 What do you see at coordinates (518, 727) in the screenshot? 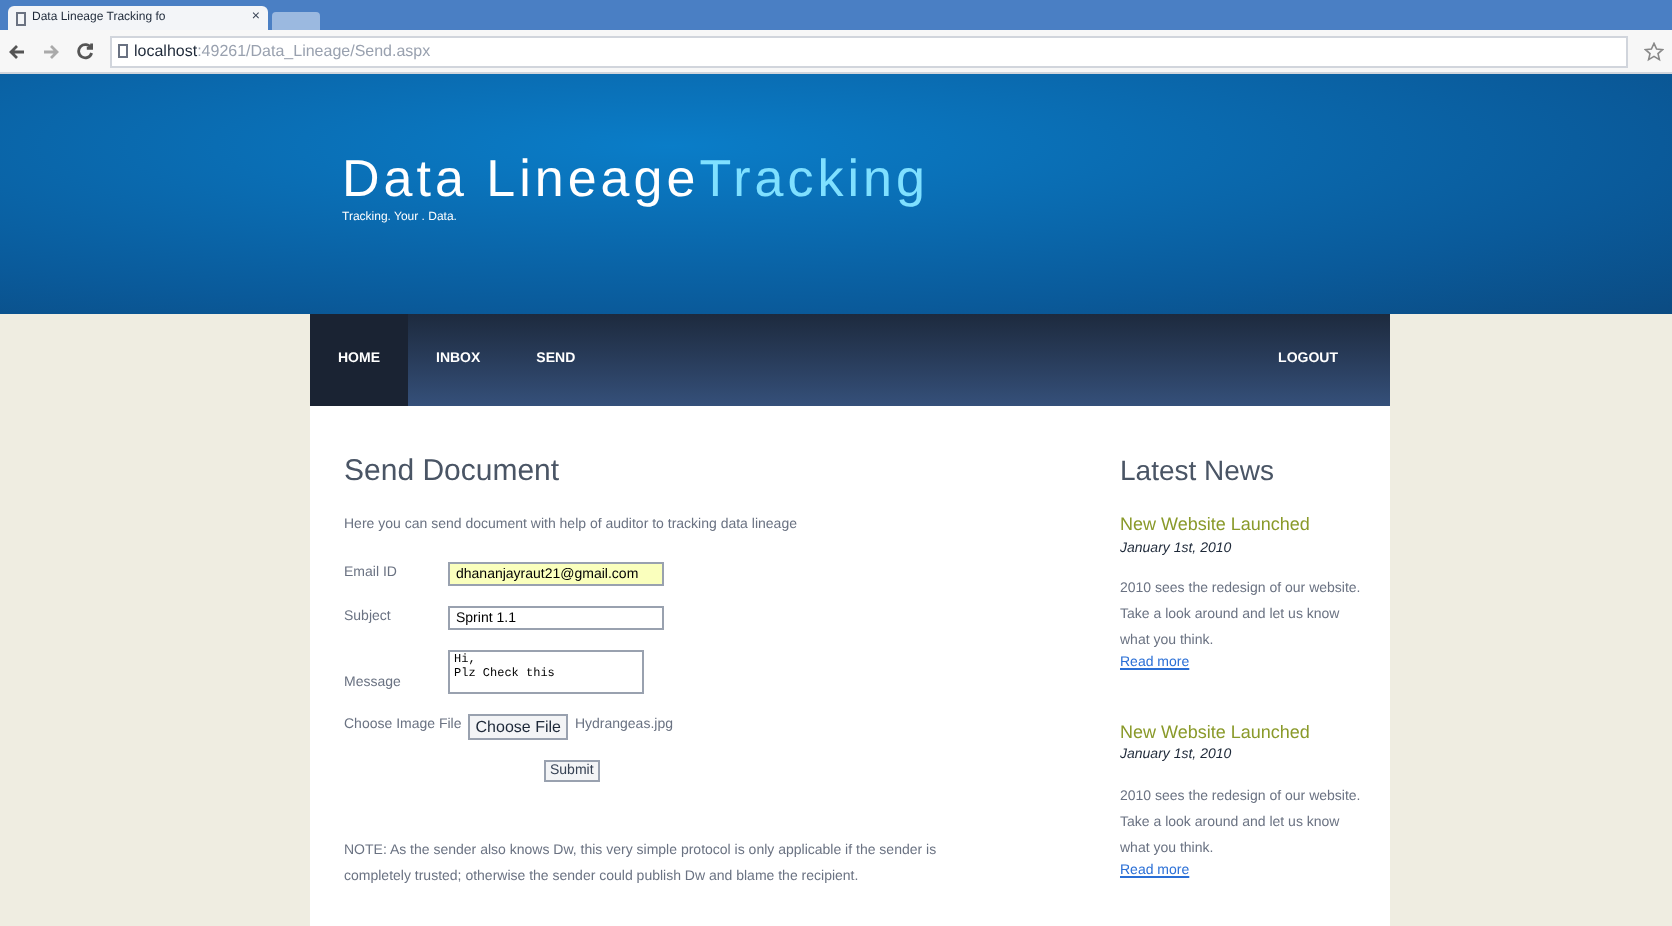
I see `choose-file-button: Choose File` at bounding box center [518, 727].